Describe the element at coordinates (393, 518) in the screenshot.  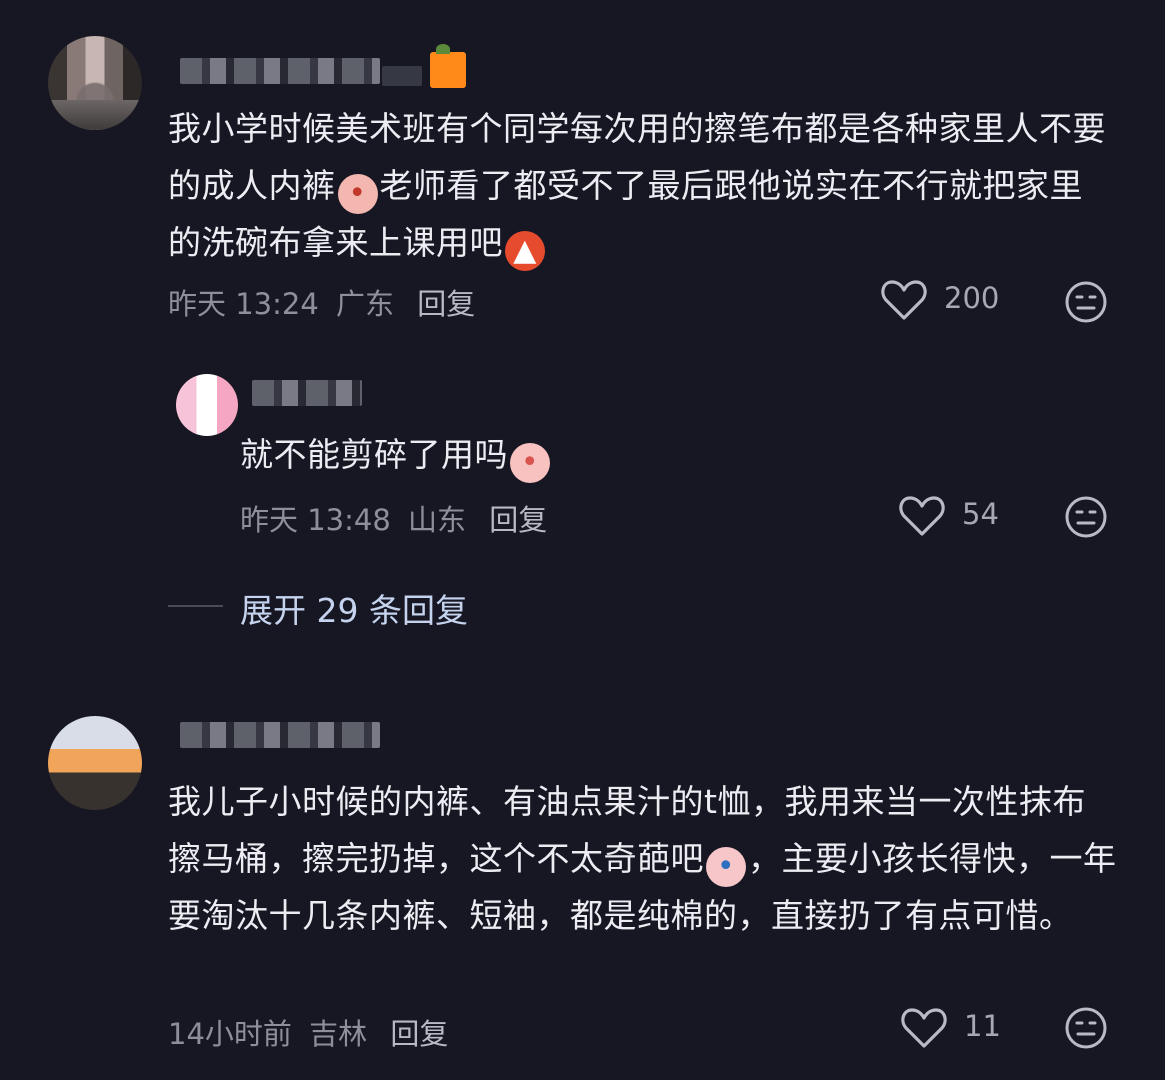
I see `reply-meta: 昨天 13:48 山东 回复` at that location.